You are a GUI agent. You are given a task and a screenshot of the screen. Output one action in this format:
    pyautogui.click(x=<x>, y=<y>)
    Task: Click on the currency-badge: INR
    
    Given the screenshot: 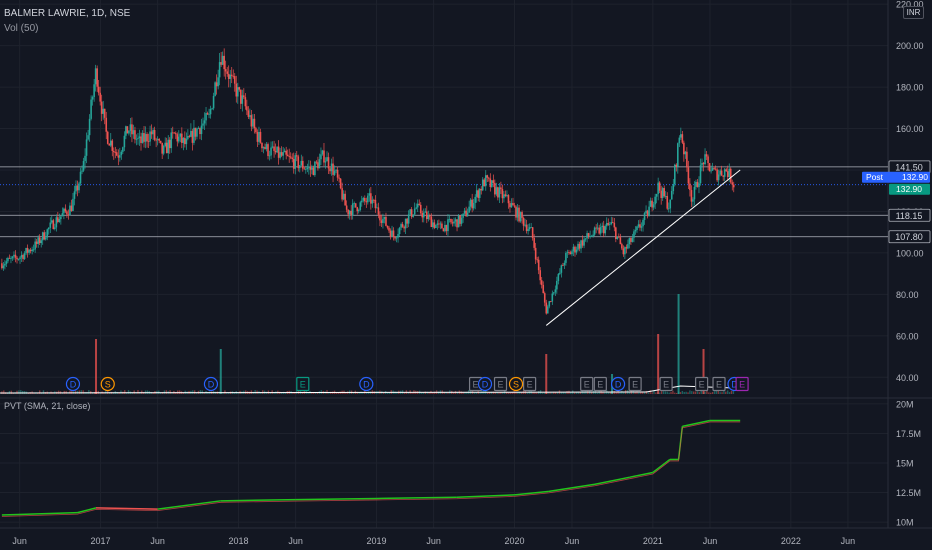 What is the action you would take?
    pyautogui.click(x=913, y=12)
    